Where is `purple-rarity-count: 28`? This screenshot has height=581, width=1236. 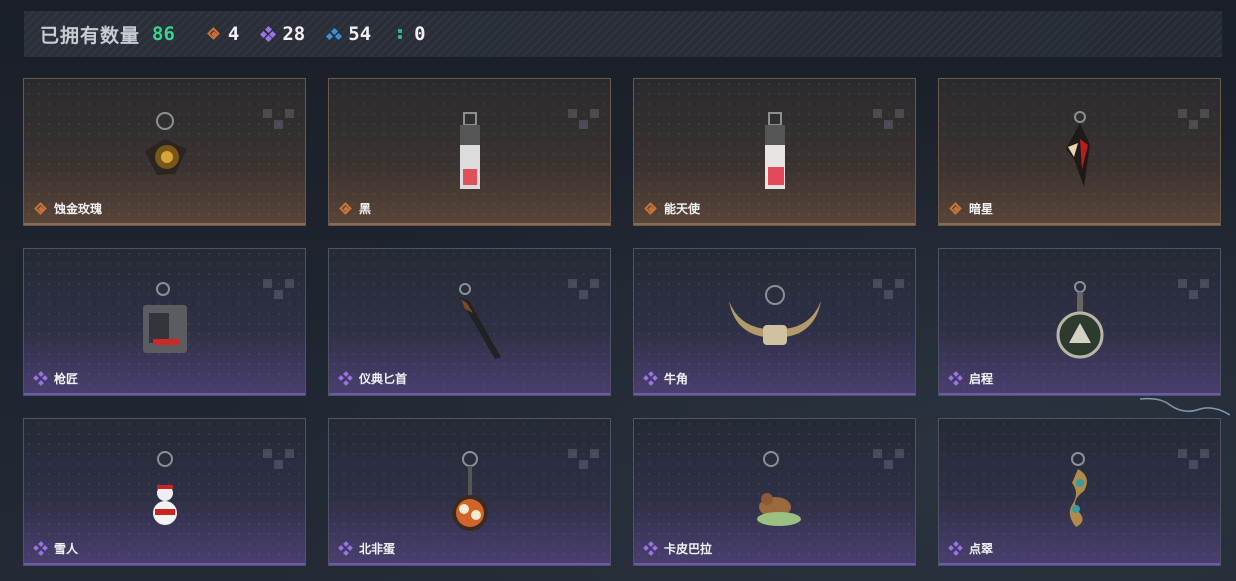
purple-rarity-count: 28 is located at coordinates (283, 34).